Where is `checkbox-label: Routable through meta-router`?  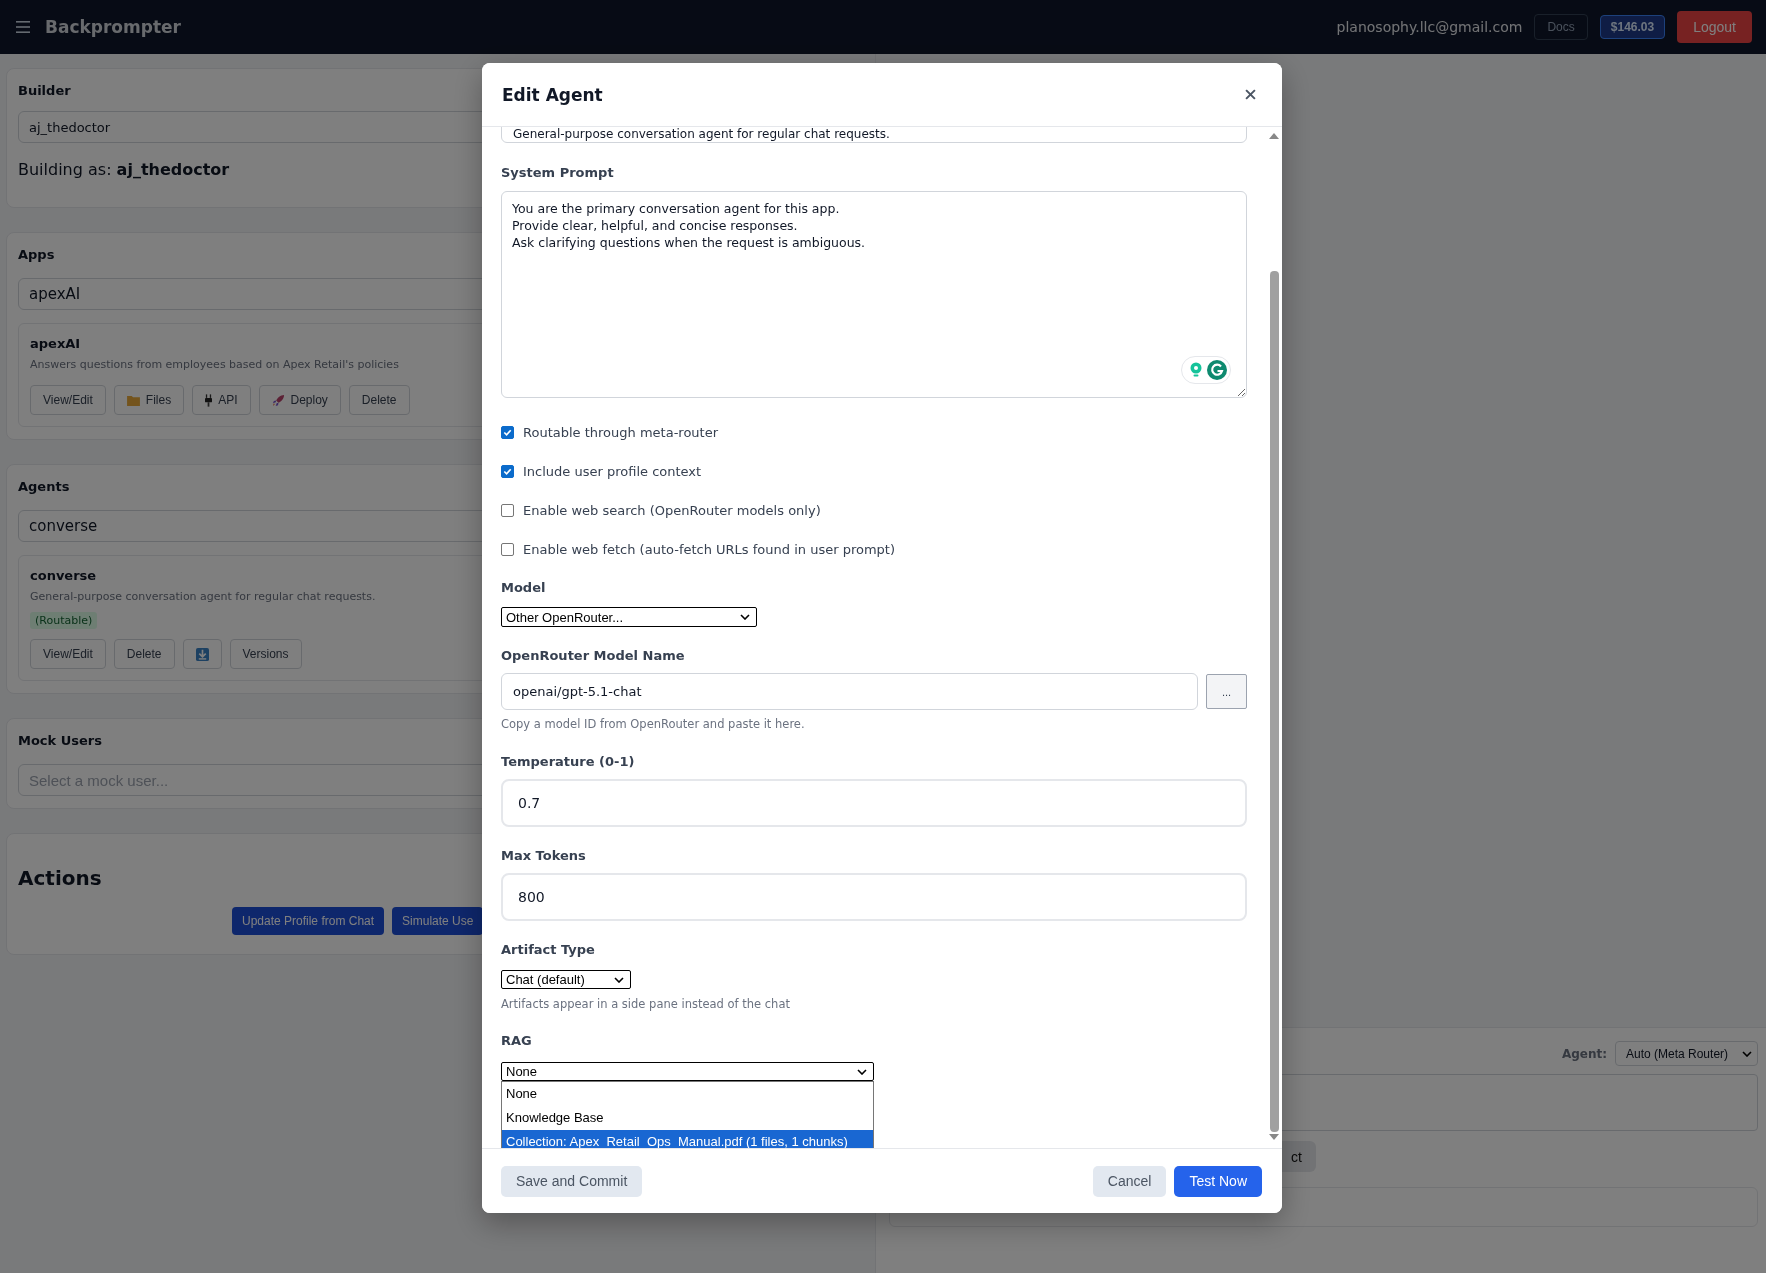 checkbox-label: Routable through meta-router is located at coordinates (621, 432).